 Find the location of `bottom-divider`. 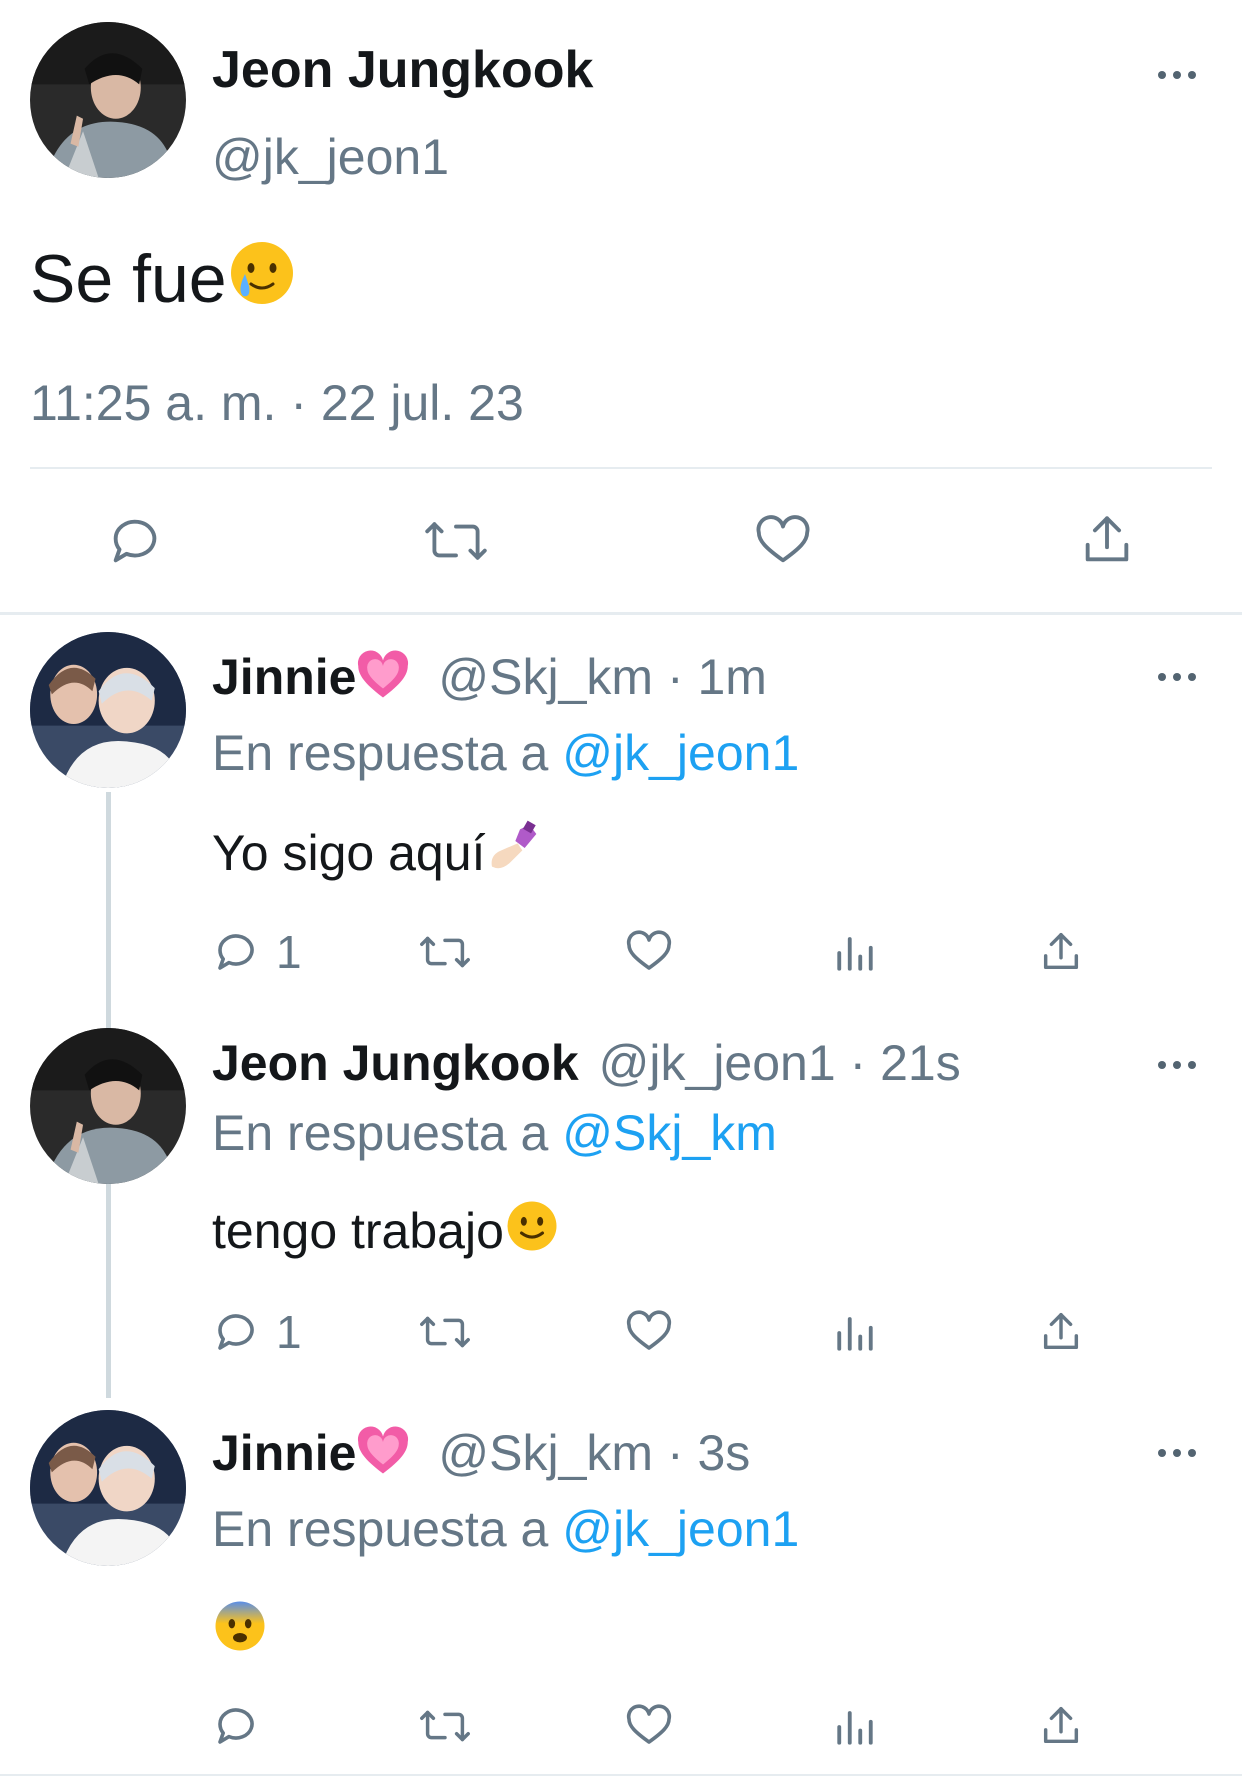

bottom-divider is located at coordinates (621, 1775).